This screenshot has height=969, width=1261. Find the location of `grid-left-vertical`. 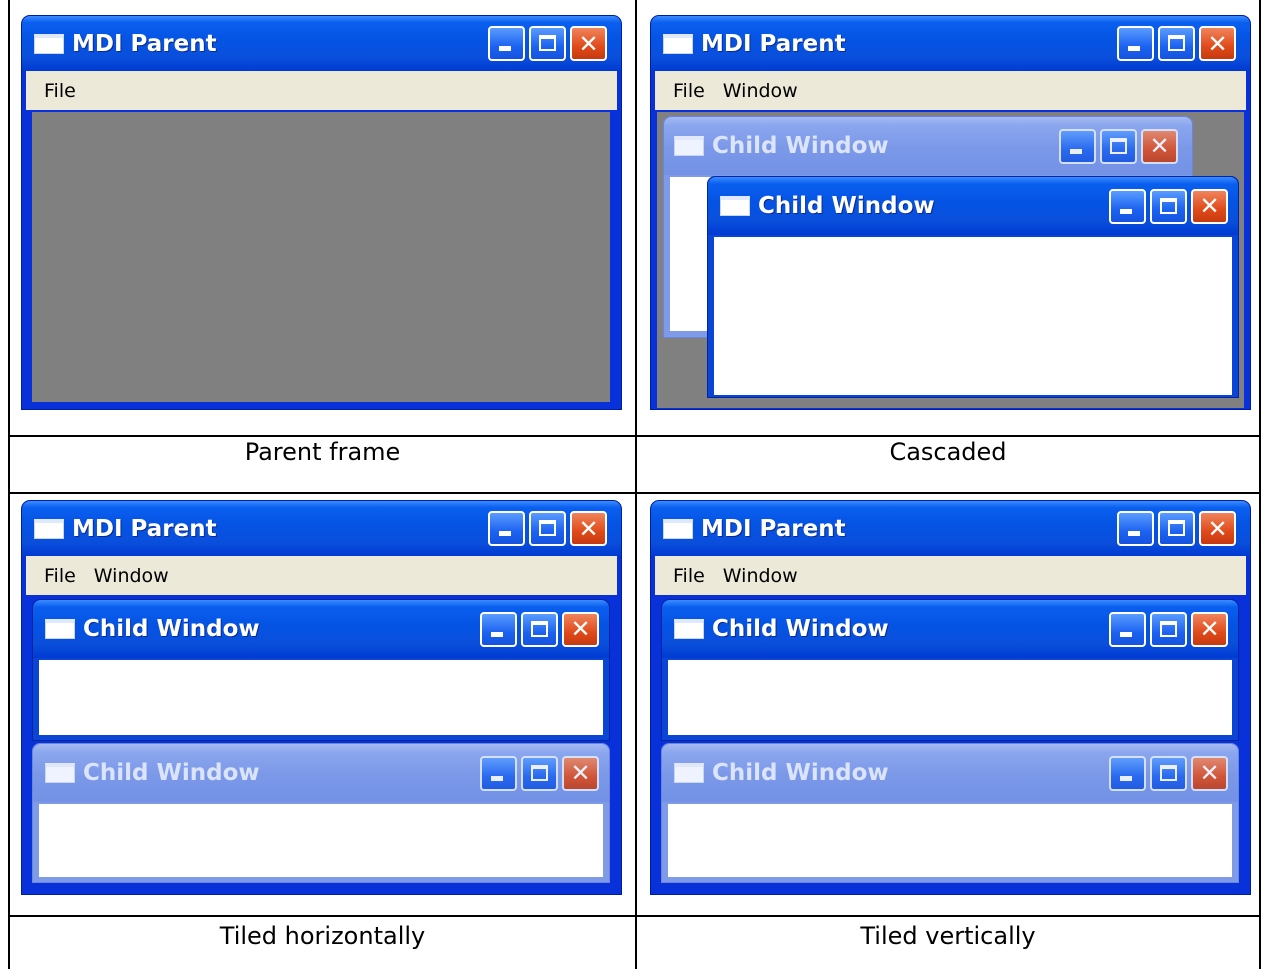

grid-left-vertical is located at coordinates (9, 484).